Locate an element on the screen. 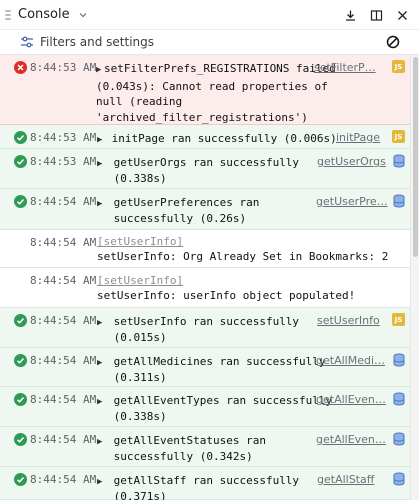 Image resolution: width=419 pixels, height=500 pixels. filter-bar: Filters and settings is located at coordinates (209, 42).